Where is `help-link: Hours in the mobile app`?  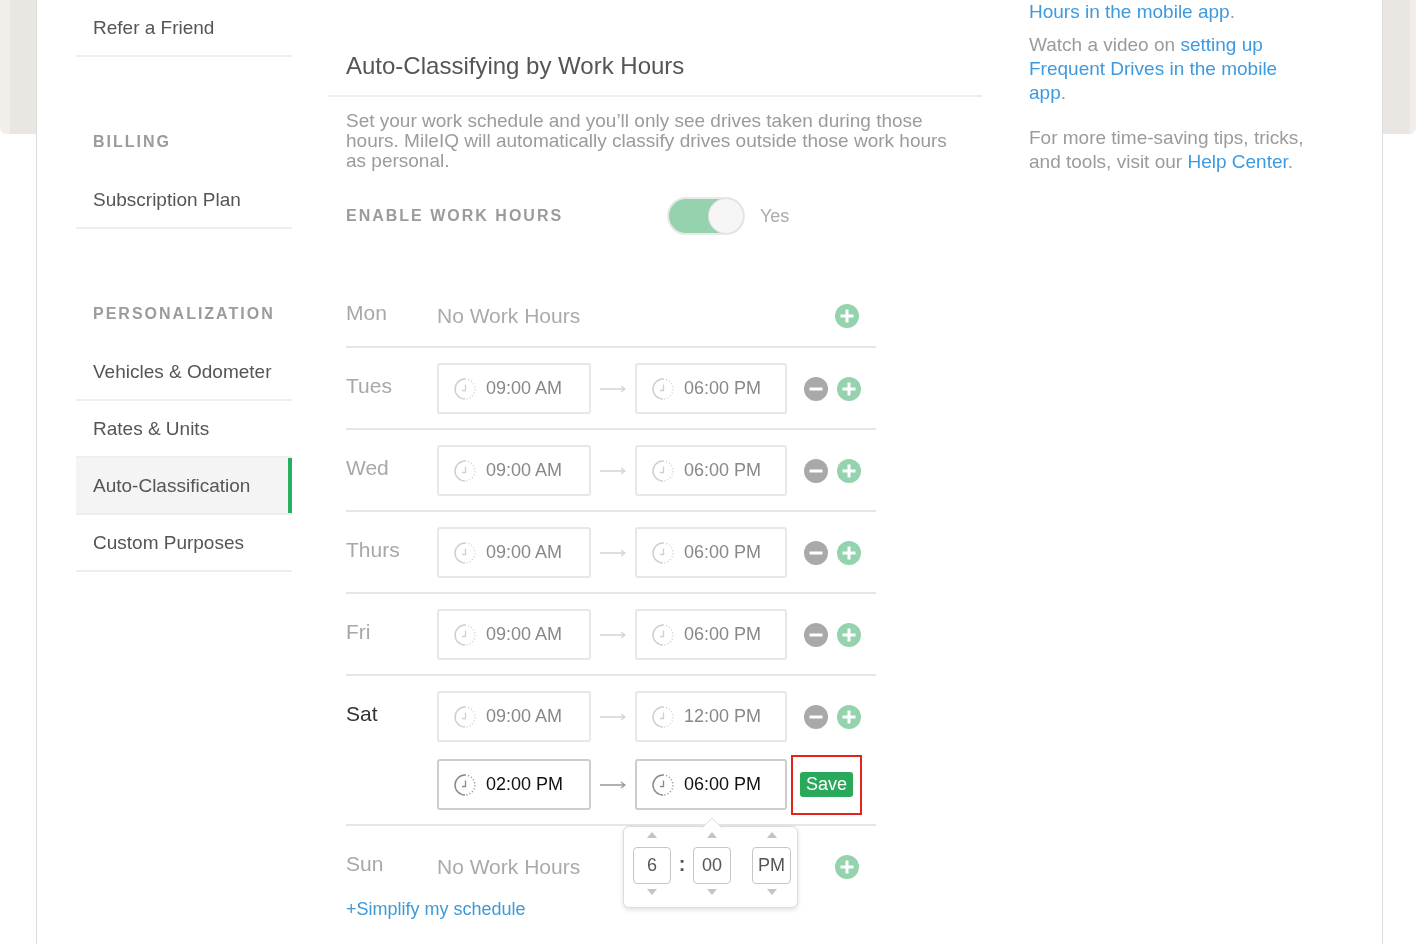
help-link: Hours in the mobile app is located at coordinates (1129, 11).